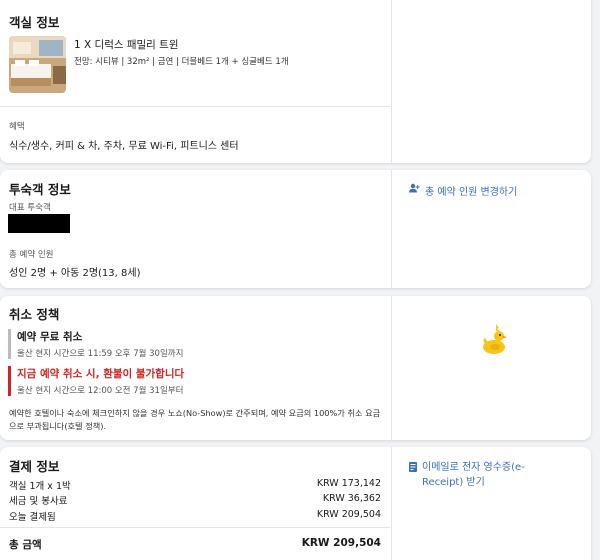  What do you see at coordinates (193, 344) in the screenshot?
I see `free-cancellation-block: 예약 무료 취소 울산 현지 시간으로 11:59 오후 7월 30일까지` at bounding box center [193, 344].